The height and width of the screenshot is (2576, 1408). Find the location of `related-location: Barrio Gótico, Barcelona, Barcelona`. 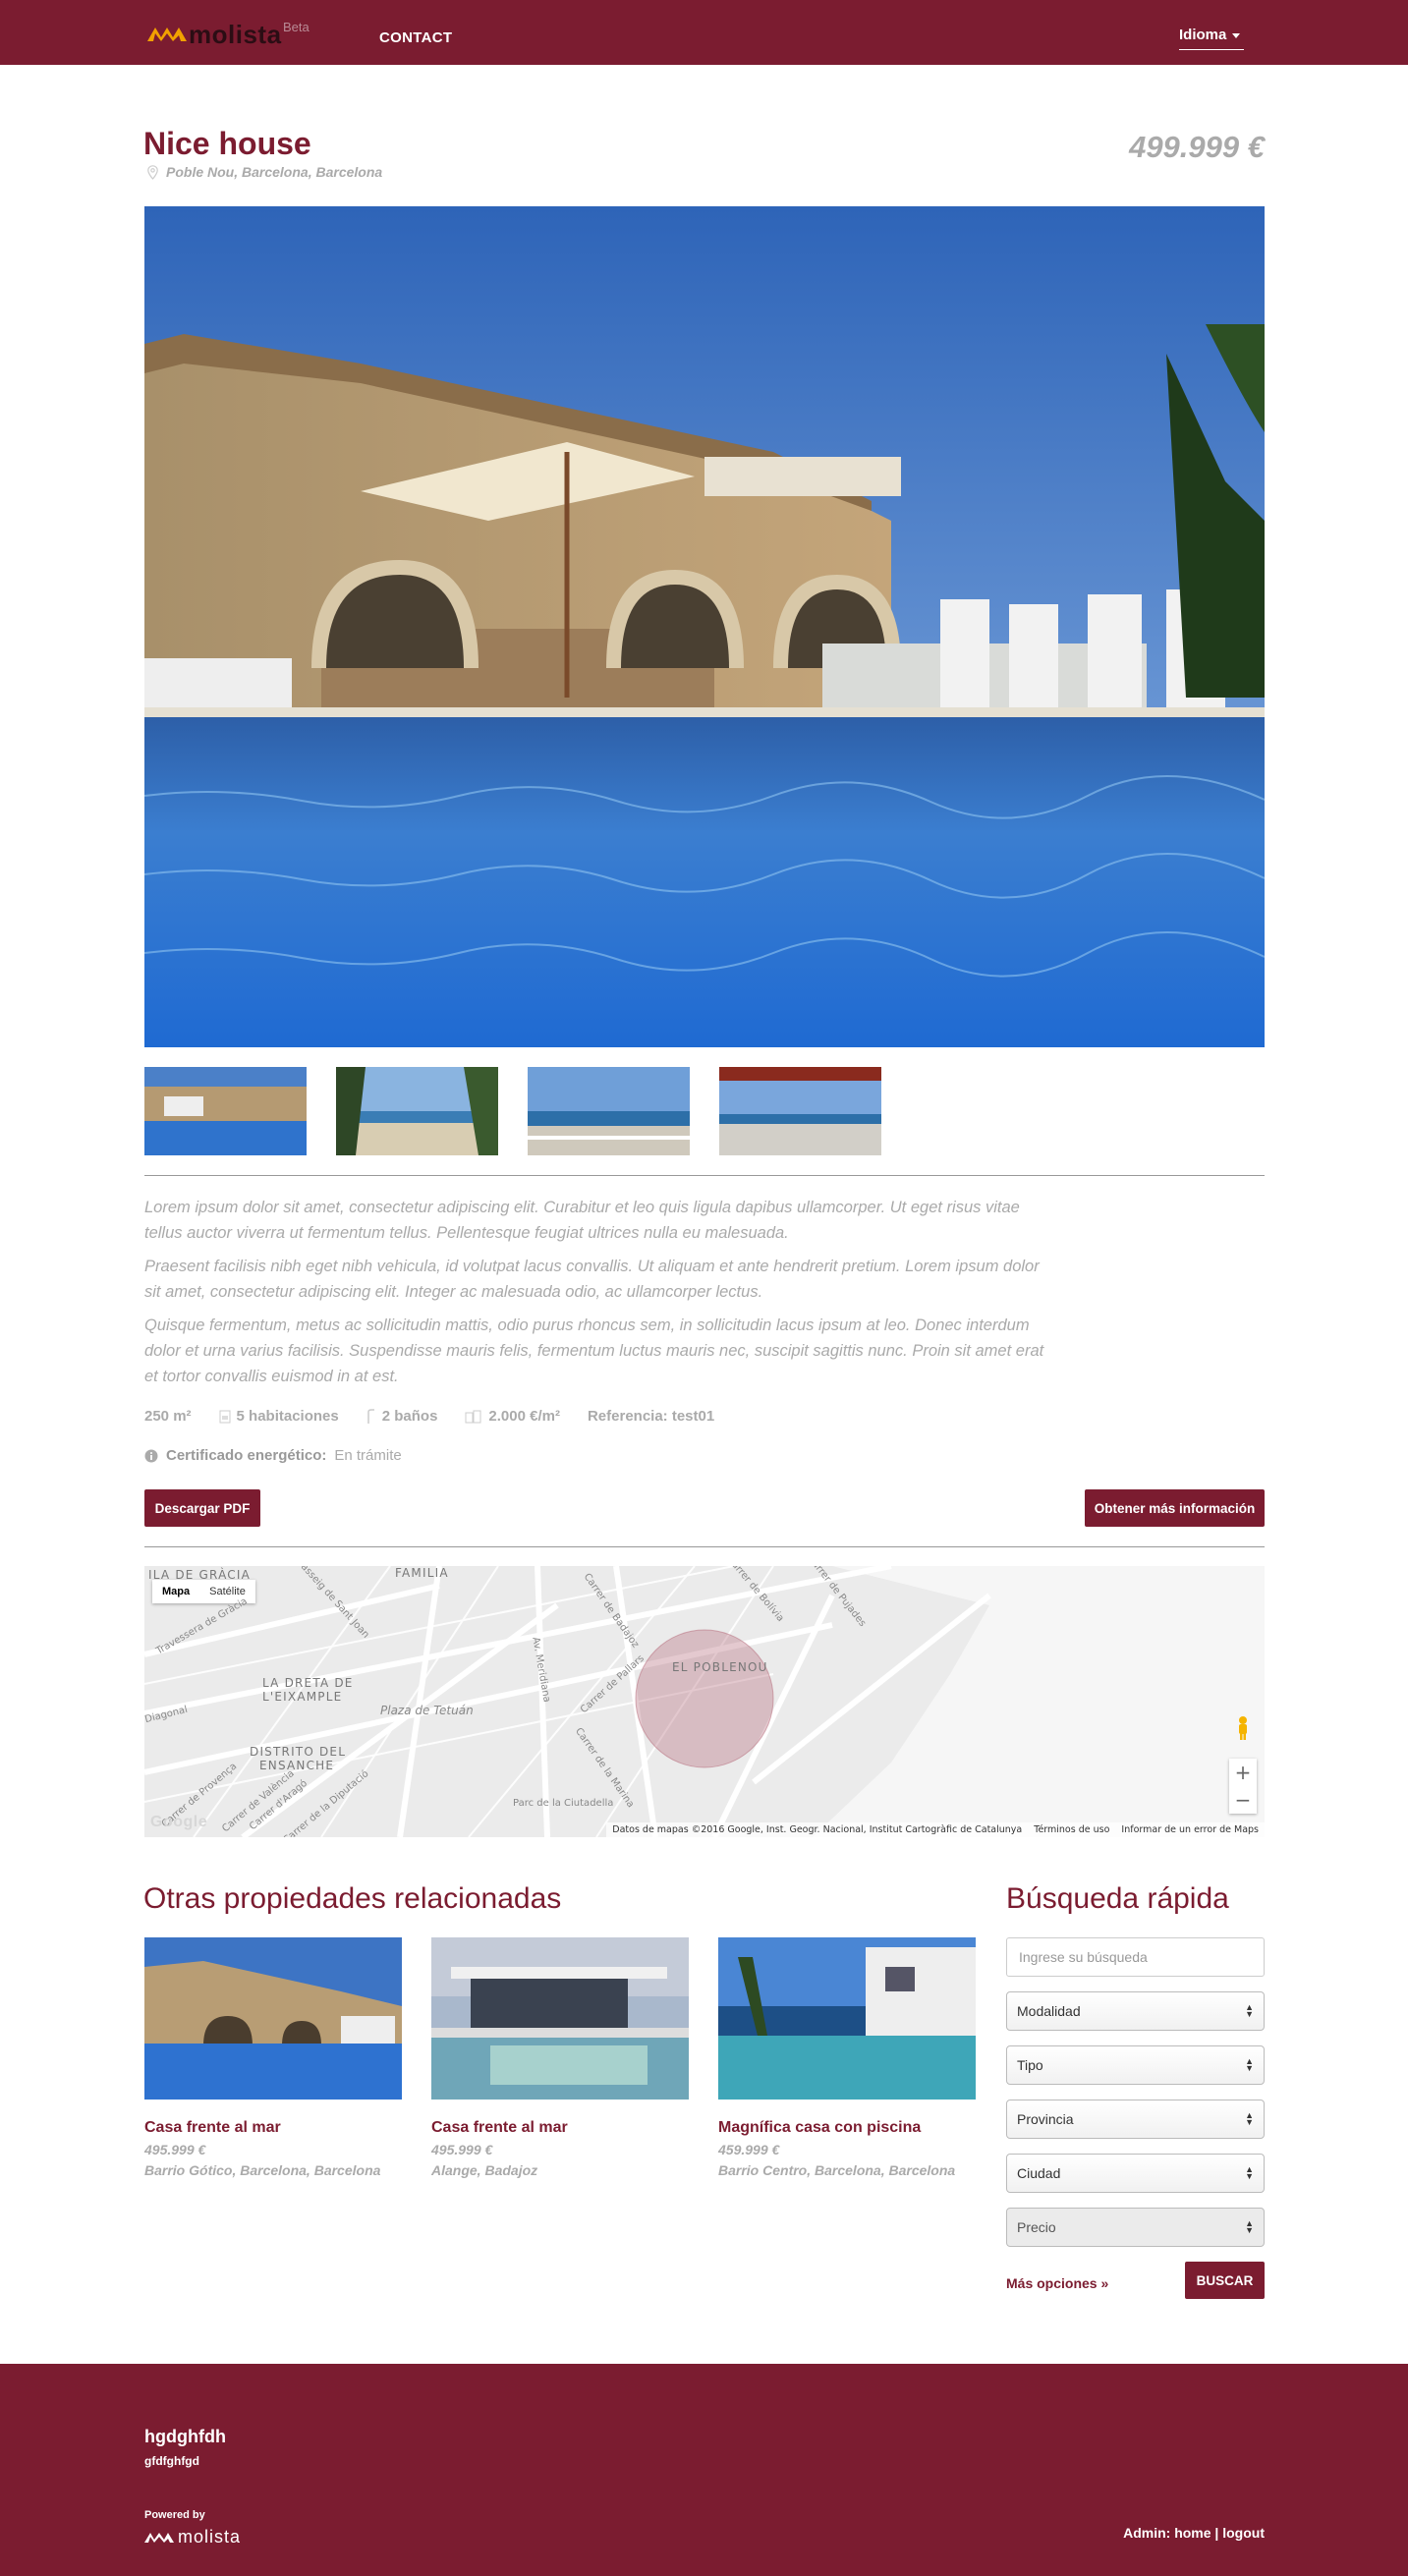

related-location: Barrio Gótico, Barcelona, Barcelona is located at coordinates (262, 2170).